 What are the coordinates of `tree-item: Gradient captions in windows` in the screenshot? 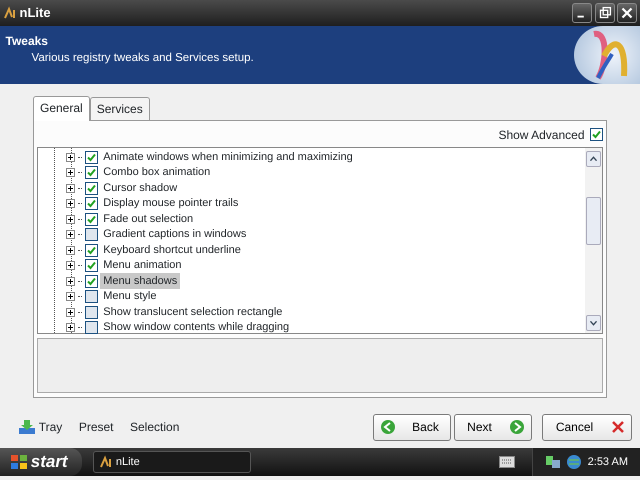 It's located at (175, 234).